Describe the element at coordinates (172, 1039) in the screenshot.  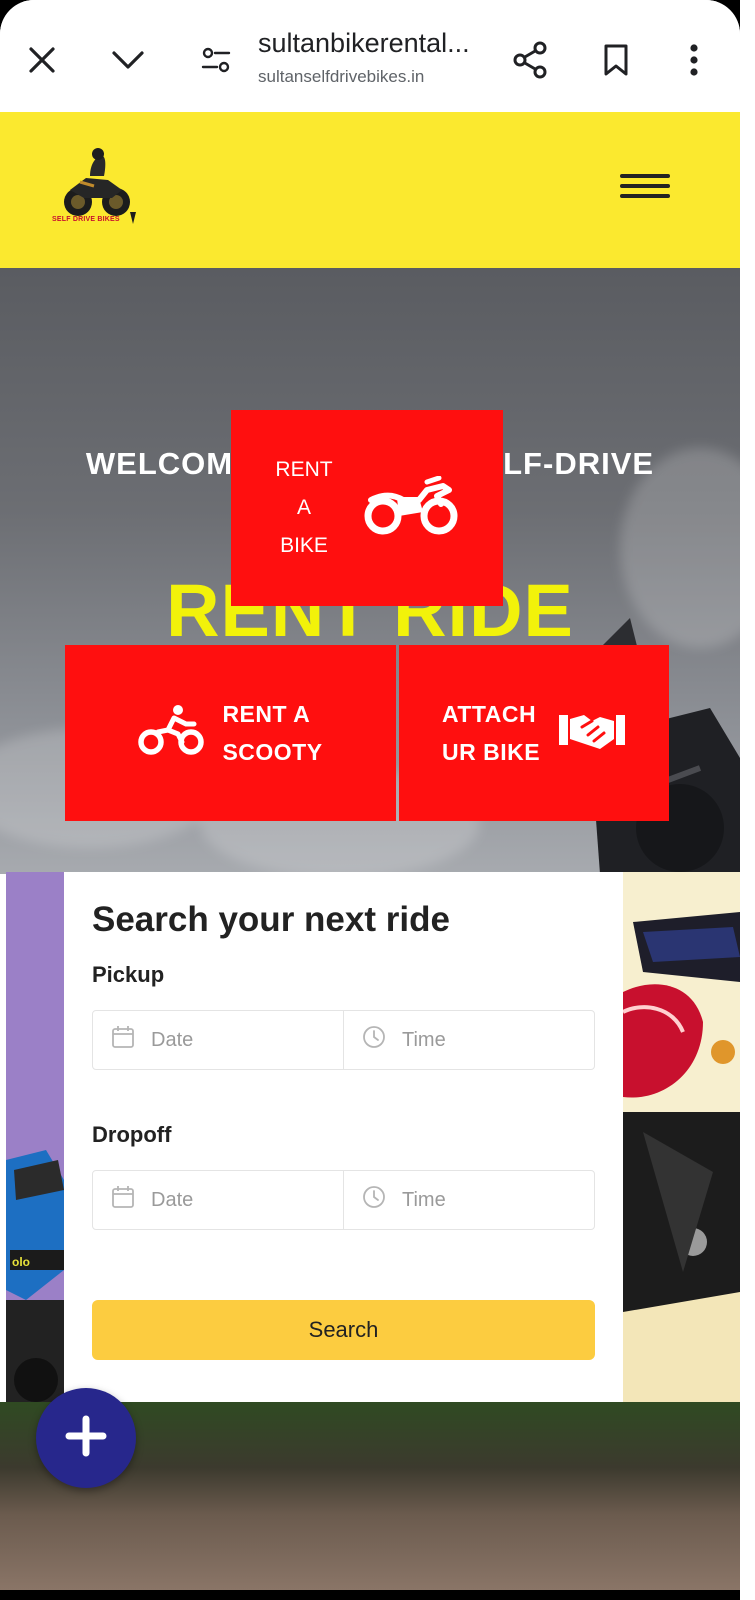
I see `pickup-date-placeholder: Date` at that location.